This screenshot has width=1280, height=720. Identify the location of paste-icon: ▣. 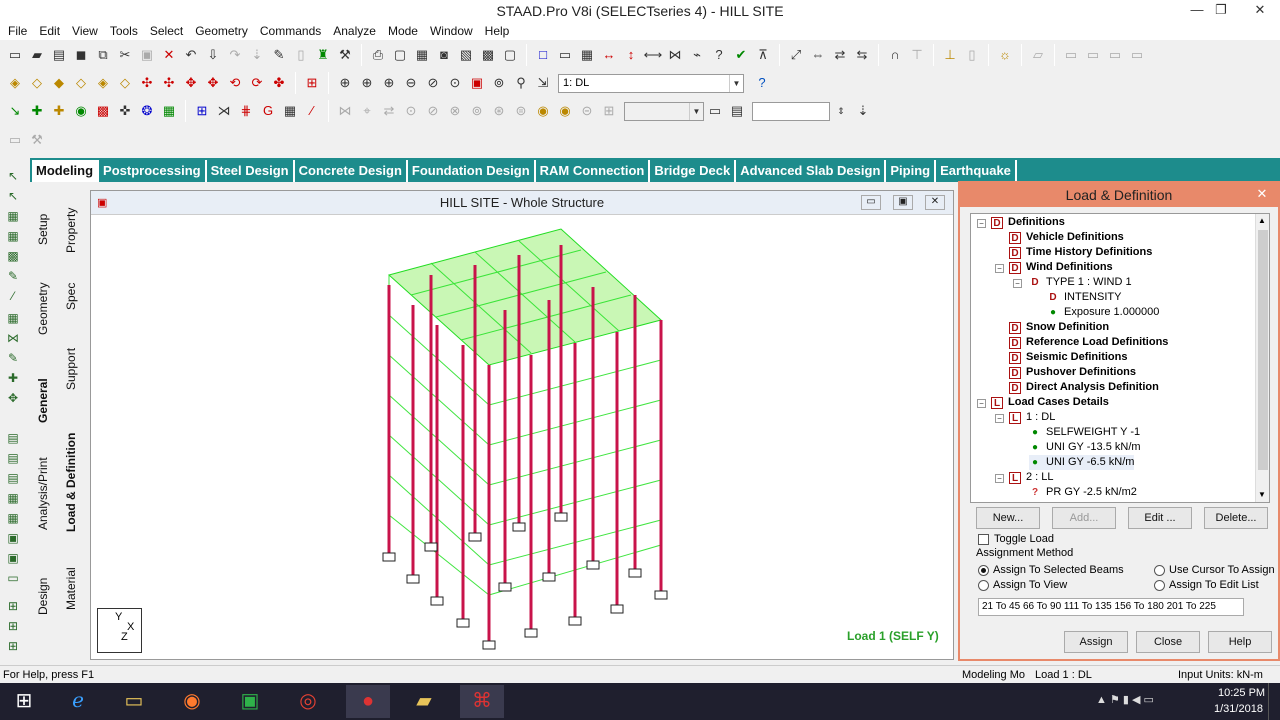
(147, 55).